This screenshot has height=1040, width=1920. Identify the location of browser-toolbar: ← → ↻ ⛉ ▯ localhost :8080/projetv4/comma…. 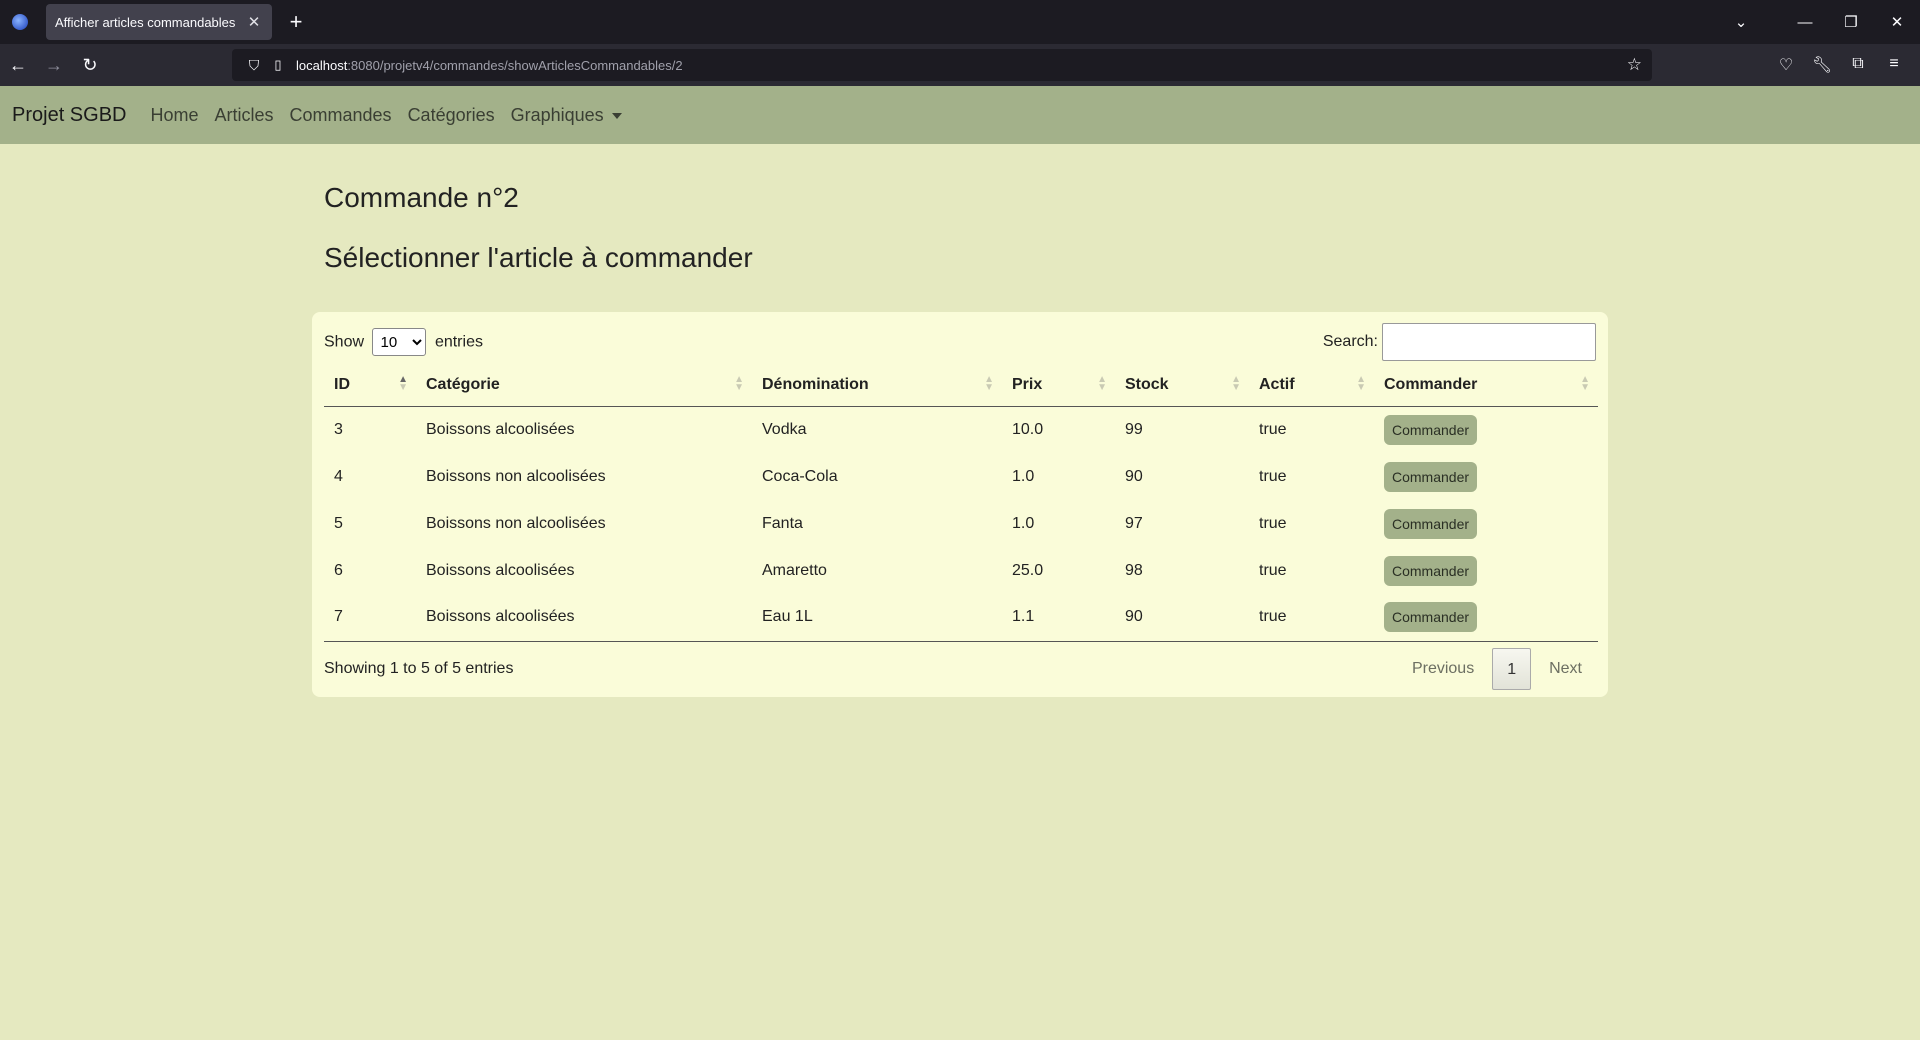
(960, 65).